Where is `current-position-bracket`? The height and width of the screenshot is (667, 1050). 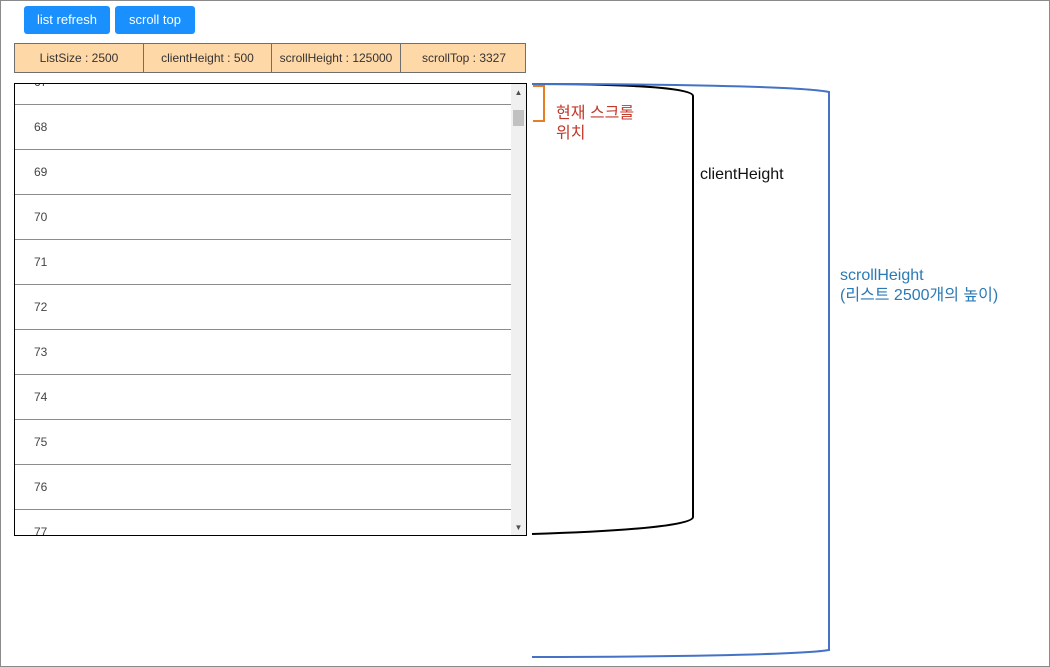 current-position-bracket is located at coordinates (539, 103).